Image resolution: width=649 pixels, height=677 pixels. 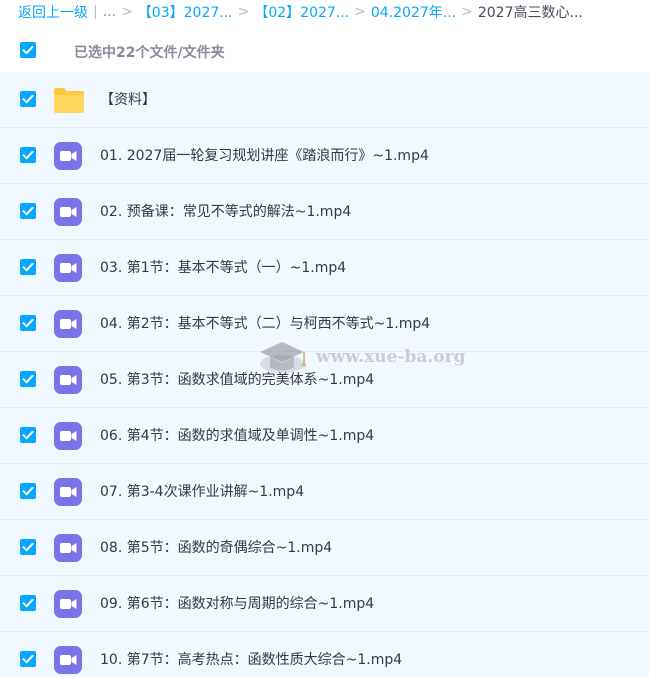 I want to click on file-row: 09. 第6节：函数对称与周期的综合~1.mp4, so click(x=324, y=604).